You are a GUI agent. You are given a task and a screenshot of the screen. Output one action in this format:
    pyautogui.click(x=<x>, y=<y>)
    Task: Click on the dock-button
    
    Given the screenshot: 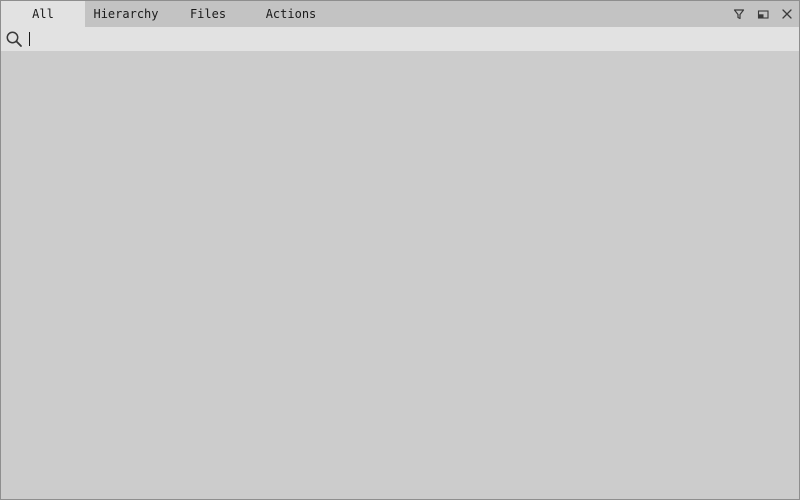 What is the action you would take?
    pyautogui.click(x=763, y=14)
    